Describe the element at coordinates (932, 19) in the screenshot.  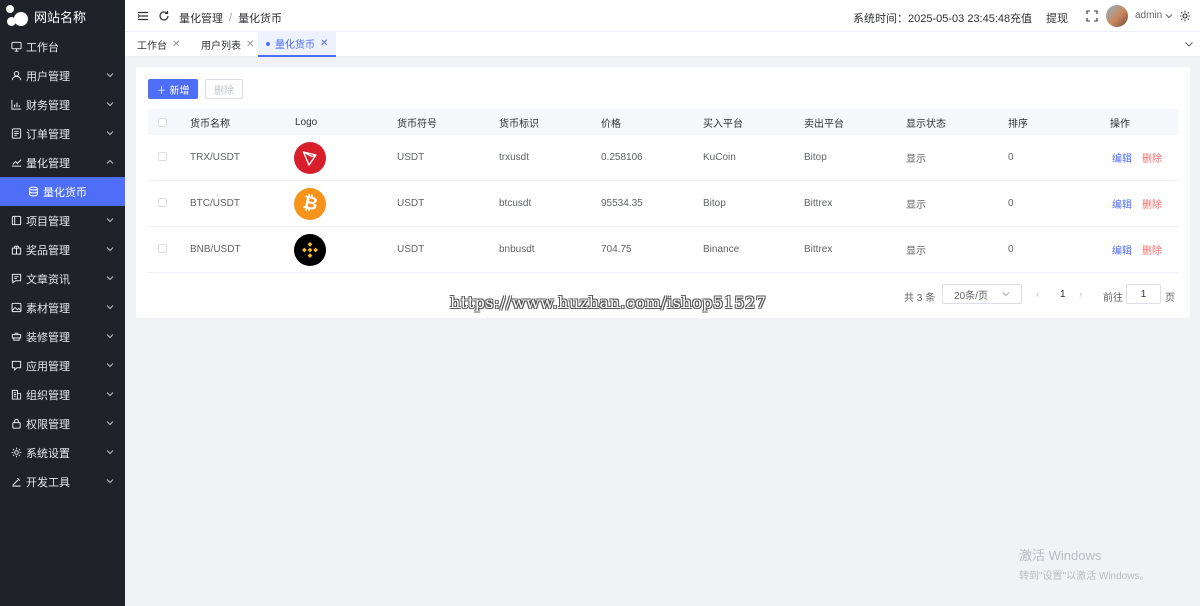
I see `system-time: 系统时间：2025-05-03 23:45:48` at that location.